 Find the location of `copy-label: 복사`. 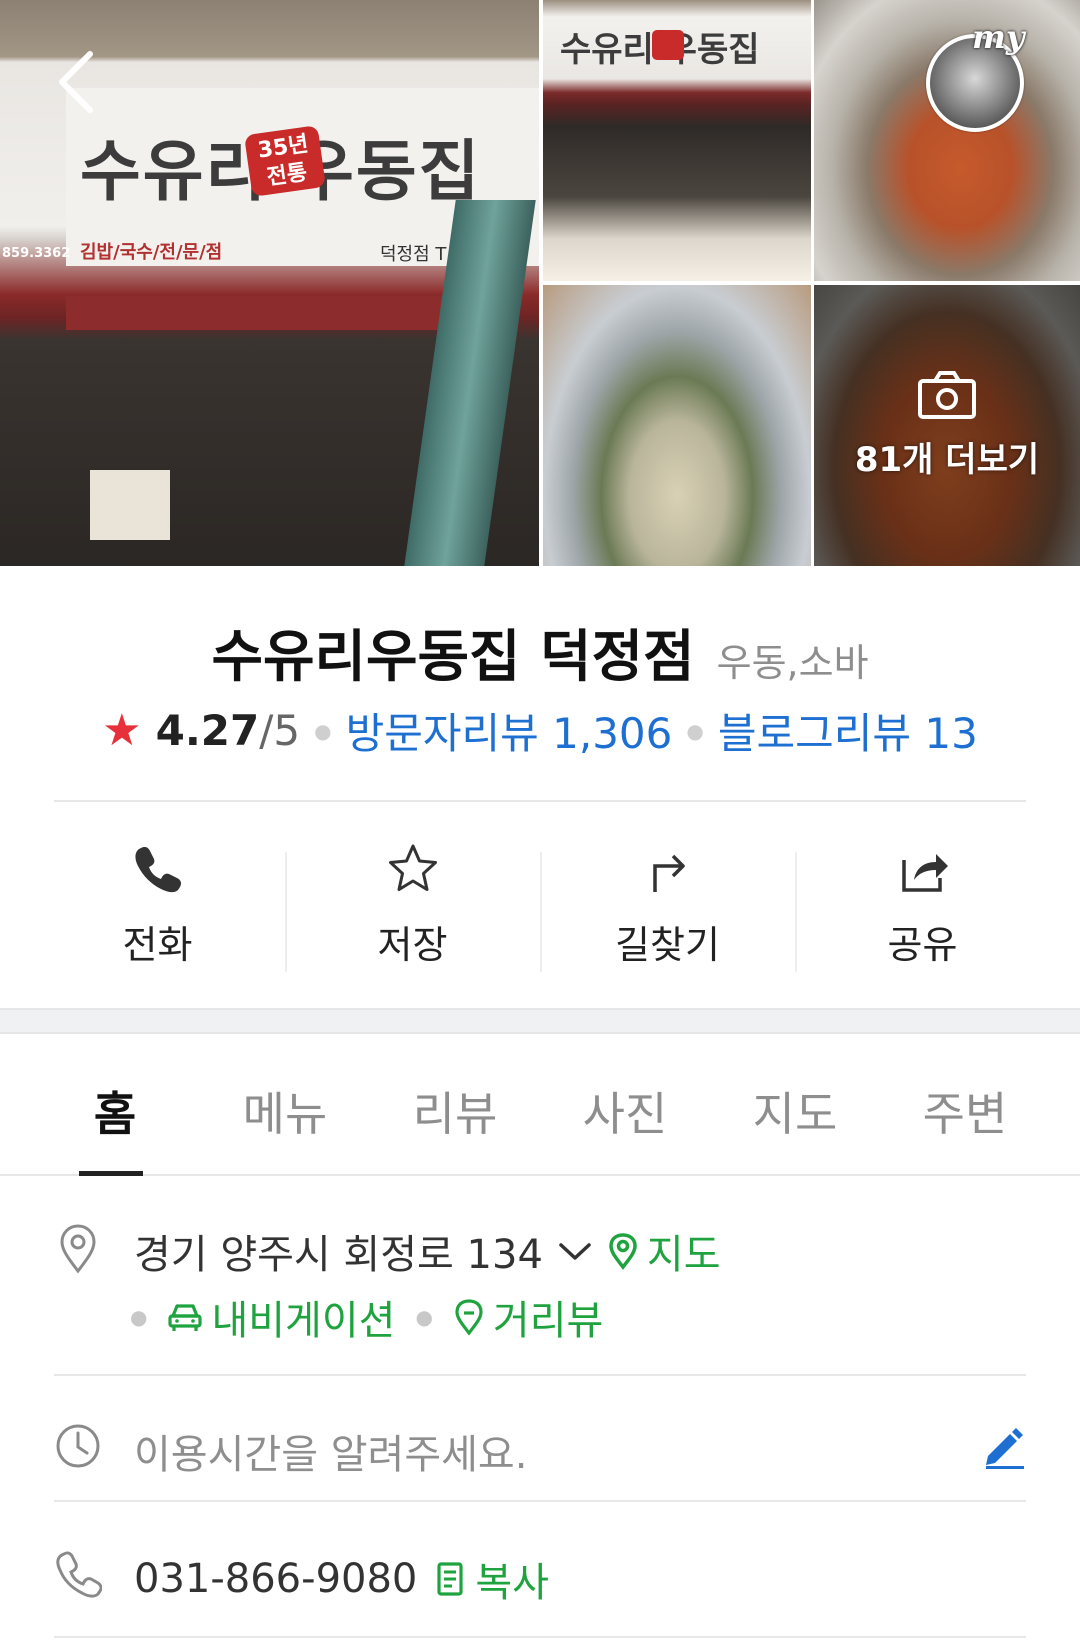

copy-label: 복사 is located at coordinates (512, 1583).